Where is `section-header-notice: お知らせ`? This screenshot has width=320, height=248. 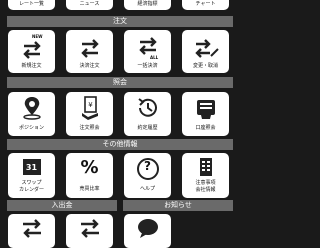
section-header-notice: お知らせ is located at coordinates (178, 205).